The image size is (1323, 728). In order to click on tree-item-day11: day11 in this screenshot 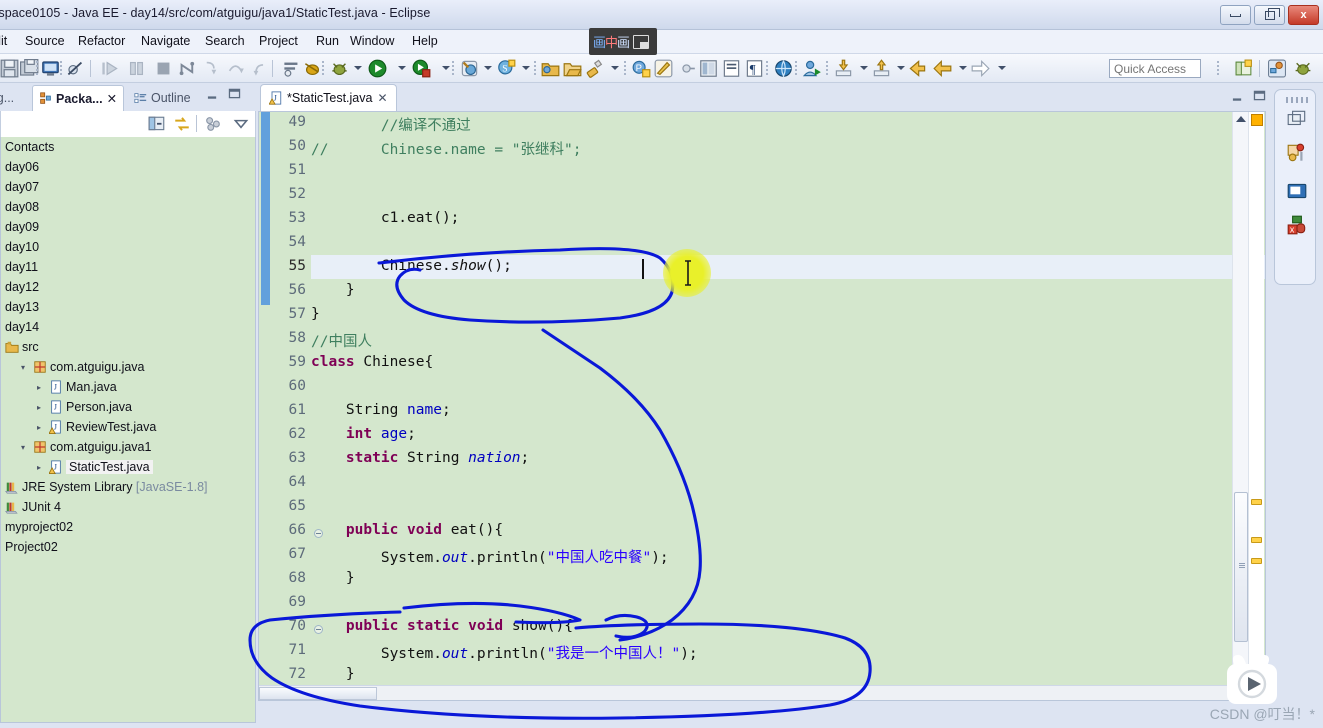, I will do `click(128, 267)`.